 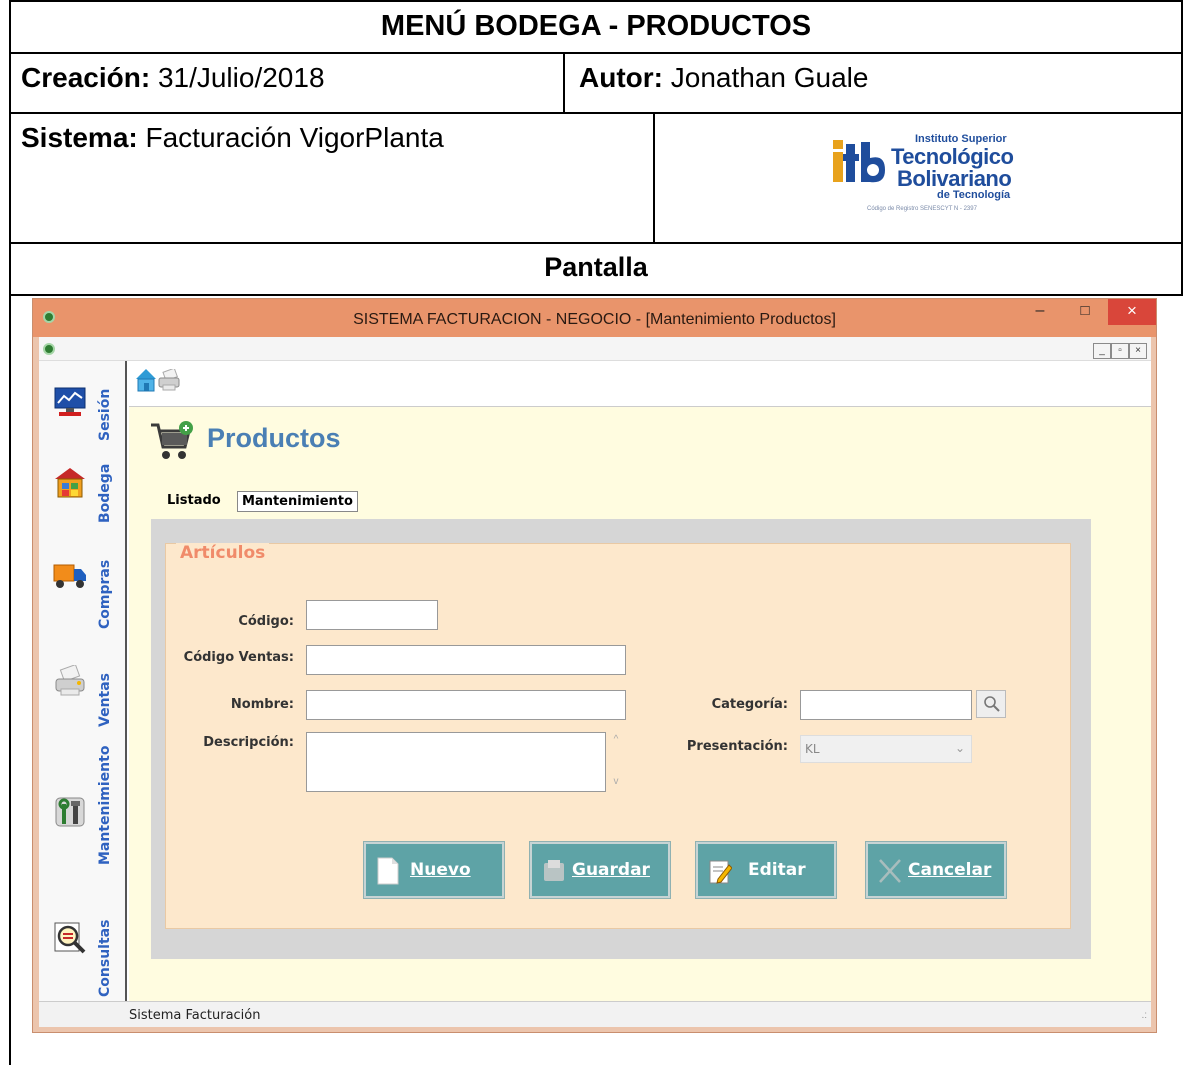 I want to click on itb-logo-mark, so click(x=859, y=161).